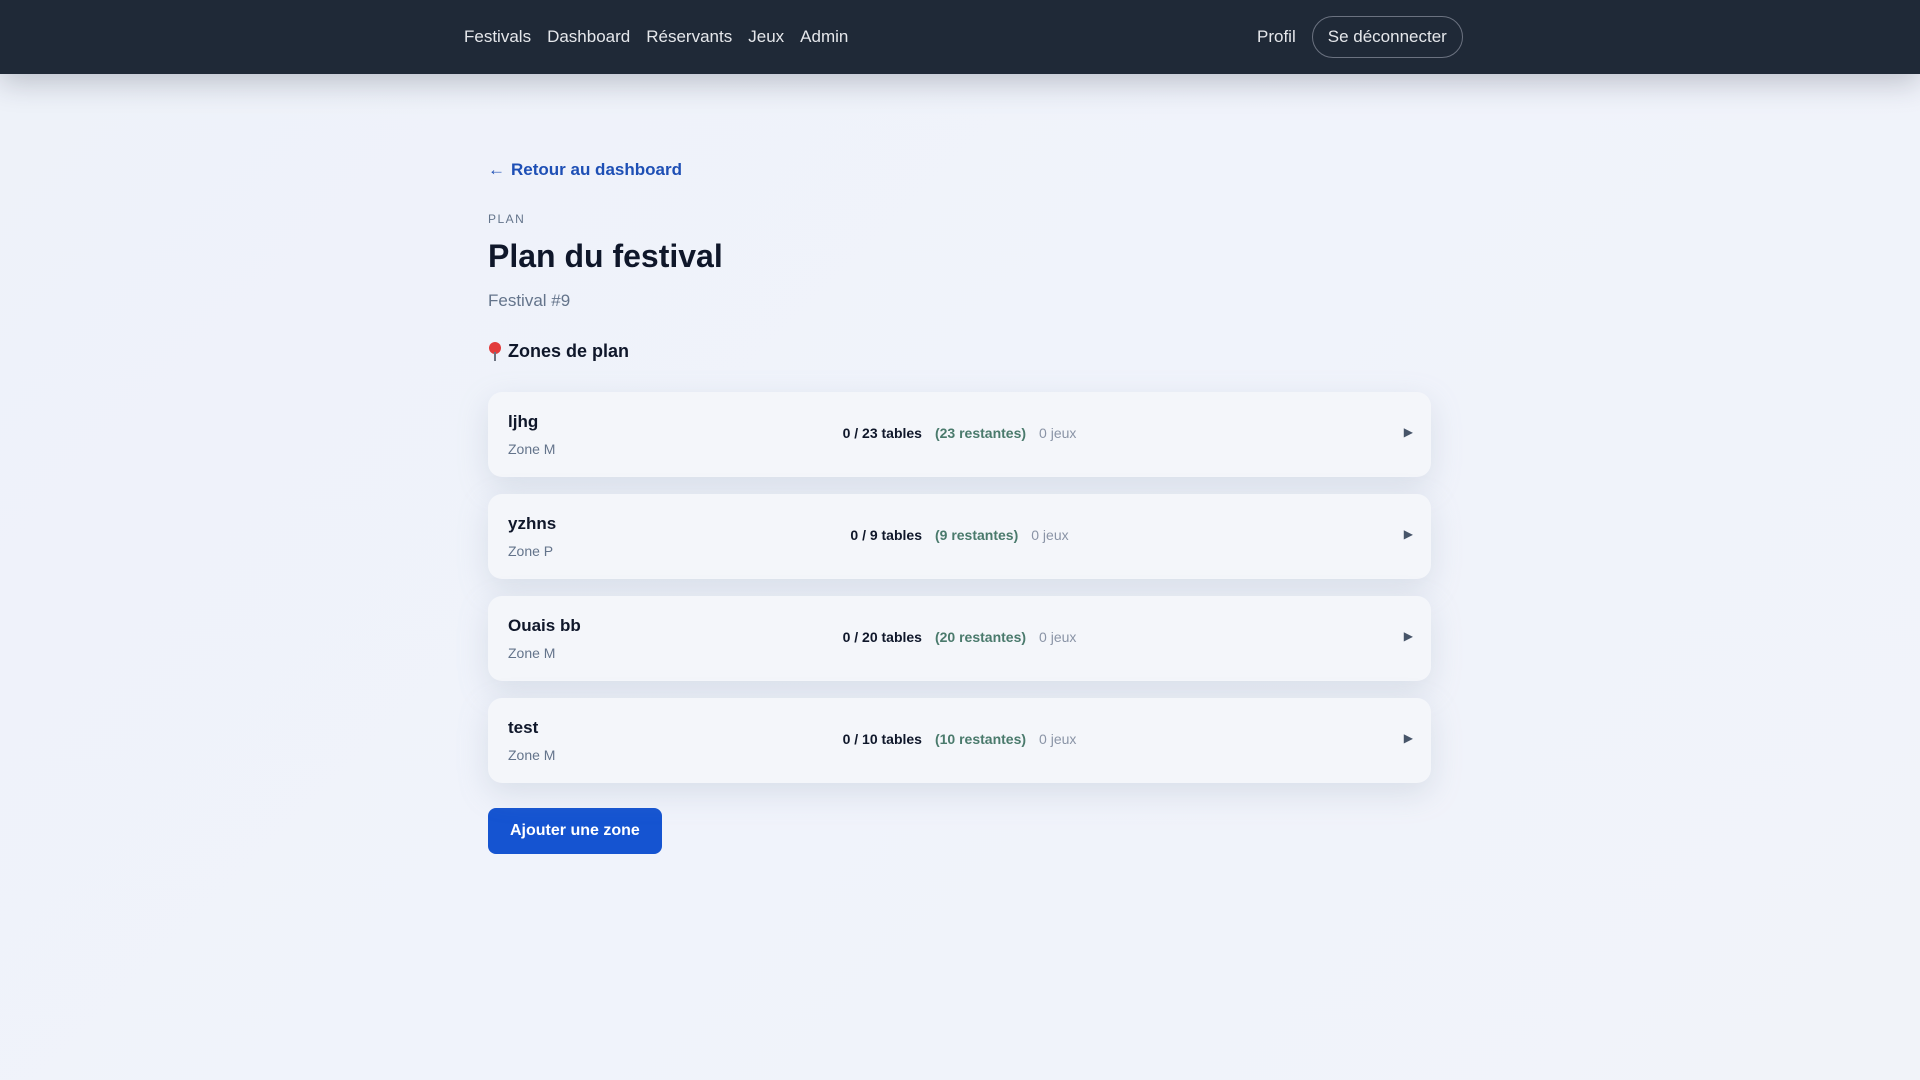 The height and width of the screenshot is (1080, 1920). What do you see at coordinates (569, 351) in the screenshot?
I see `section-title-label: Zones de plan` at bounding box center [569, 351].